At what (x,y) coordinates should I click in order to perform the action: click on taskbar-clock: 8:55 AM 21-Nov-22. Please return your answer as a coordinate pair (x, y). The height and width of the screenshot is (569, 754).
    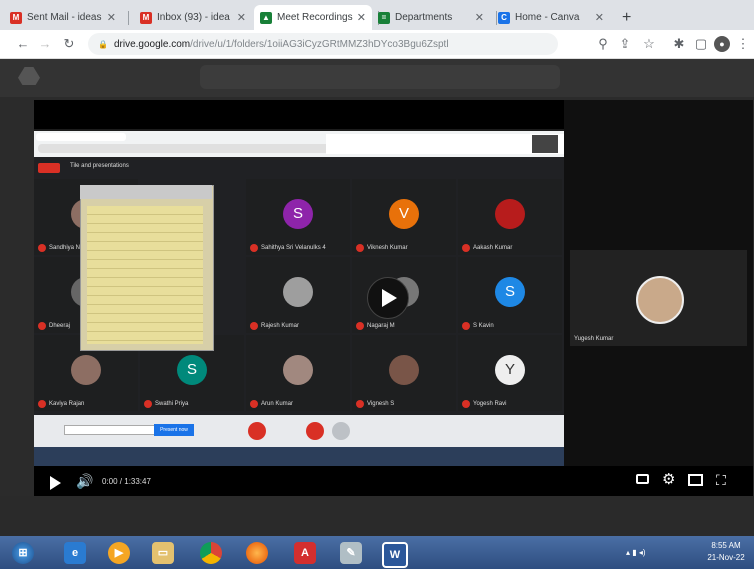
    Looking at the image, I should click on (726, 553).